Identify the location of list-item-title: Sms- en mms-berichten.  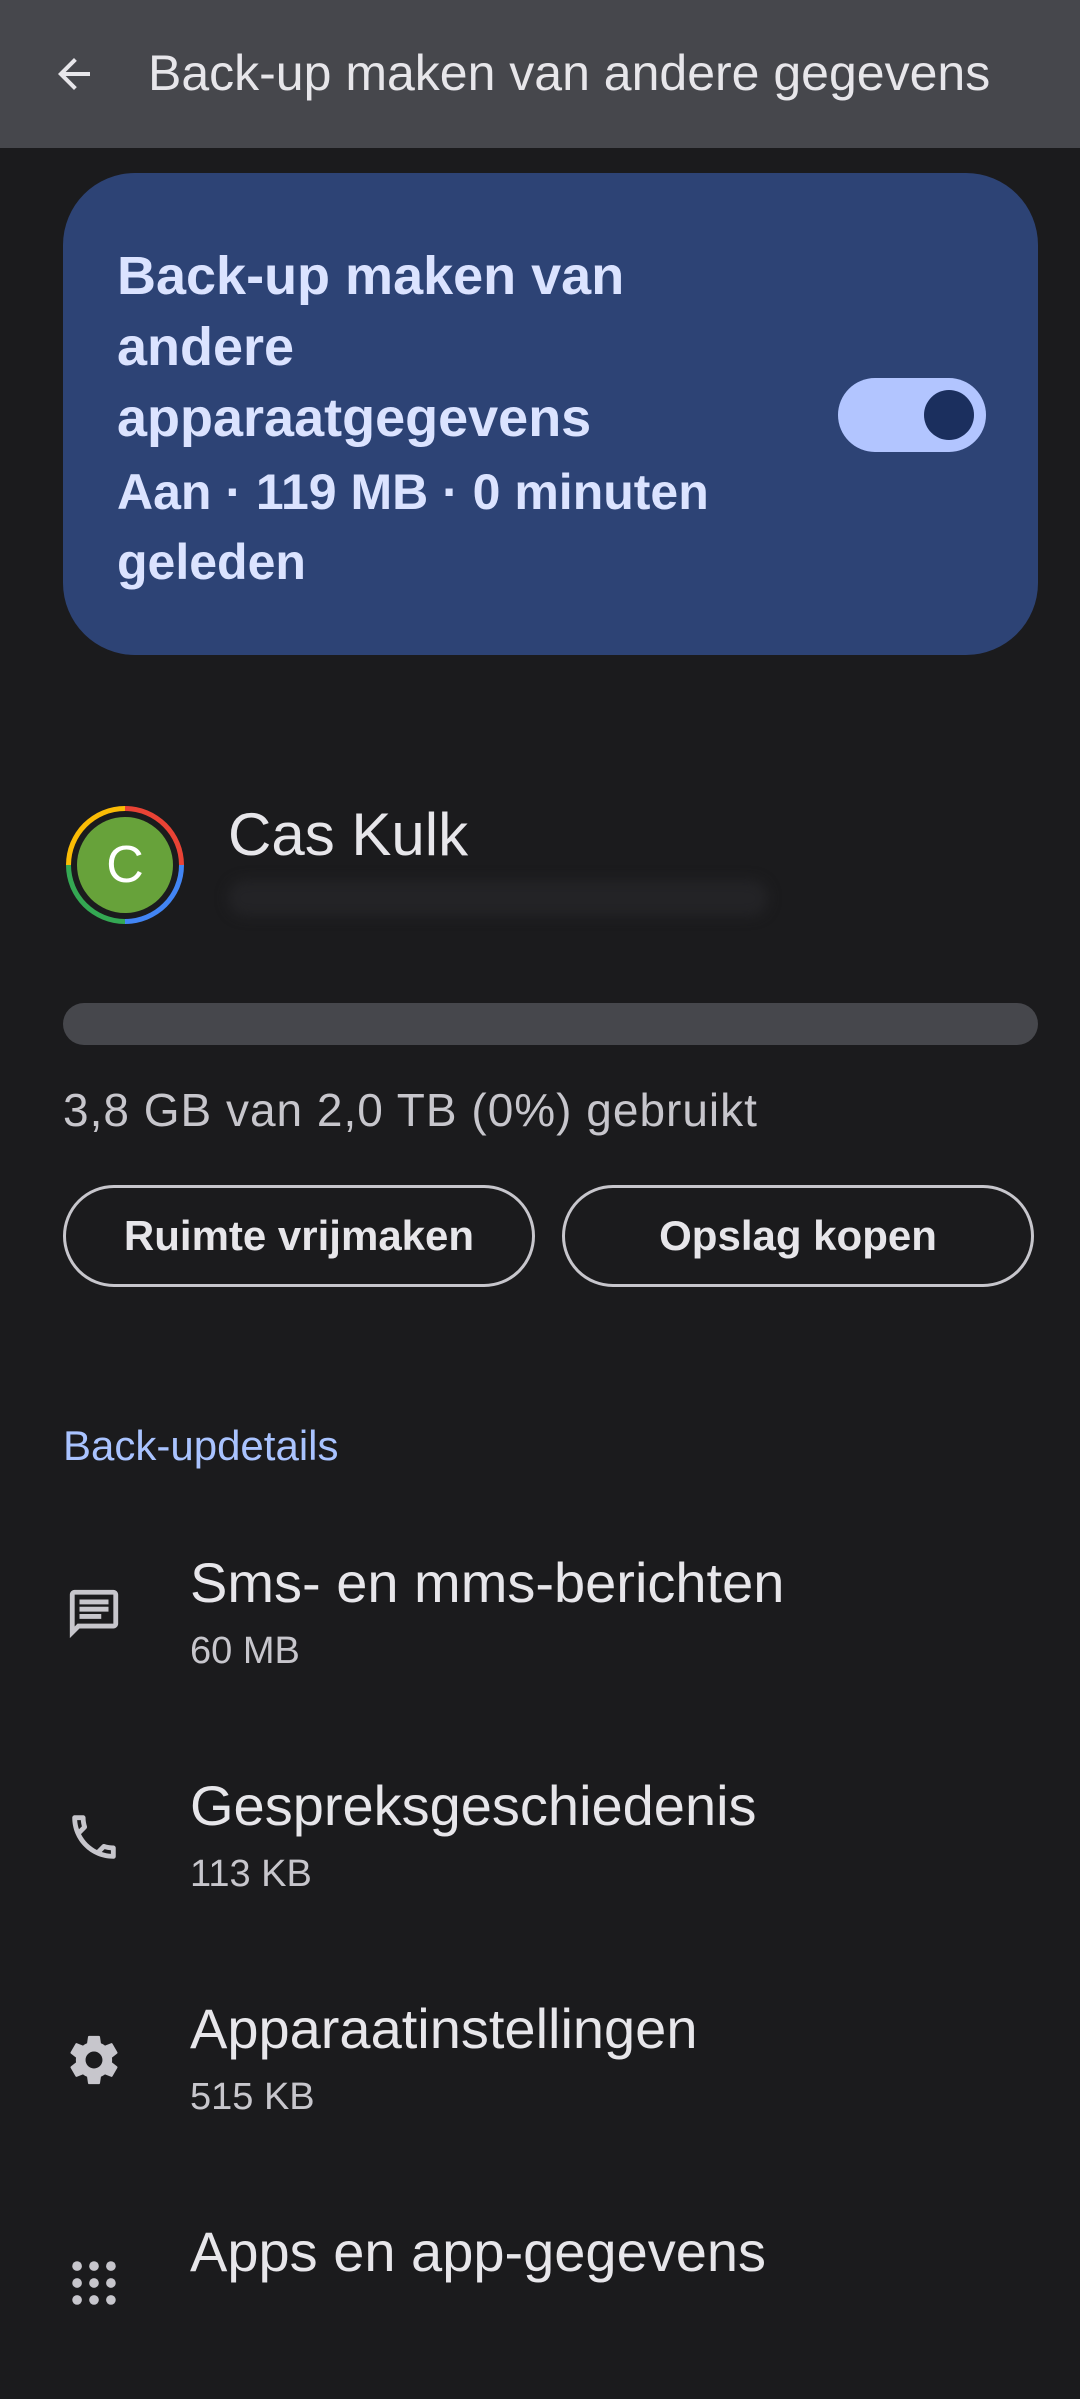
(487, 1582).